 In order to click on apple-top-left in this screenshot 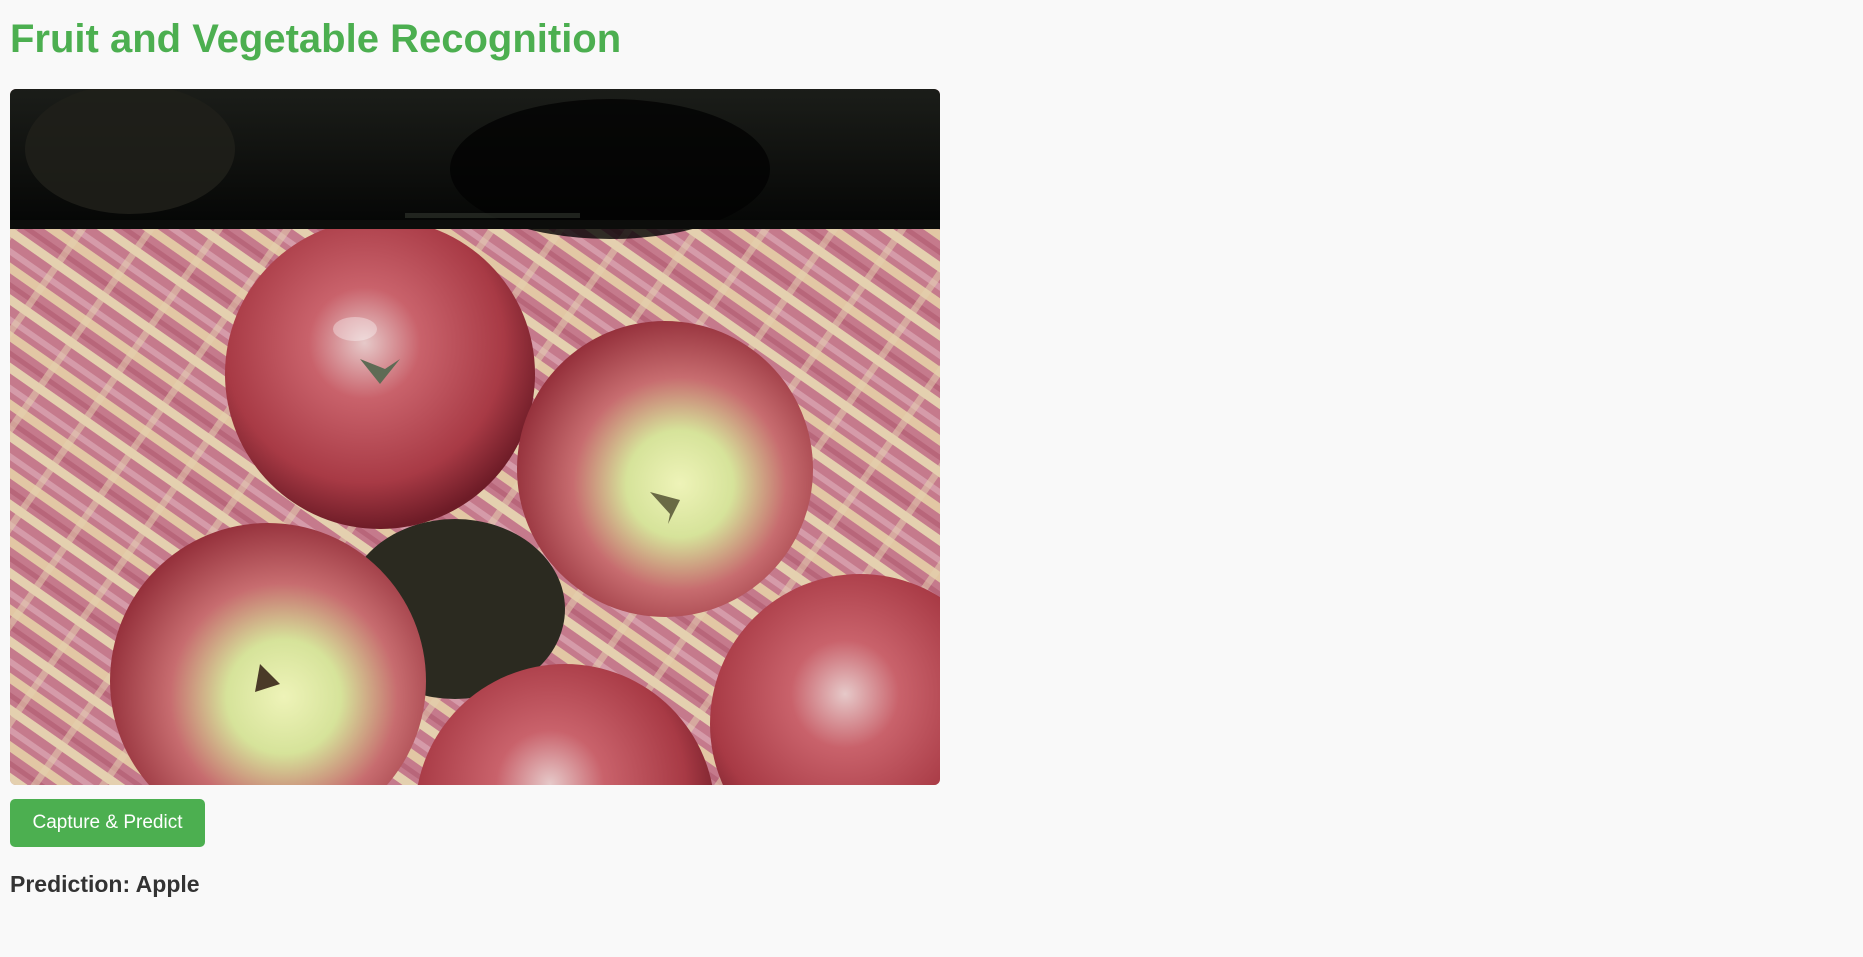, I will do `click(380, 374)`.